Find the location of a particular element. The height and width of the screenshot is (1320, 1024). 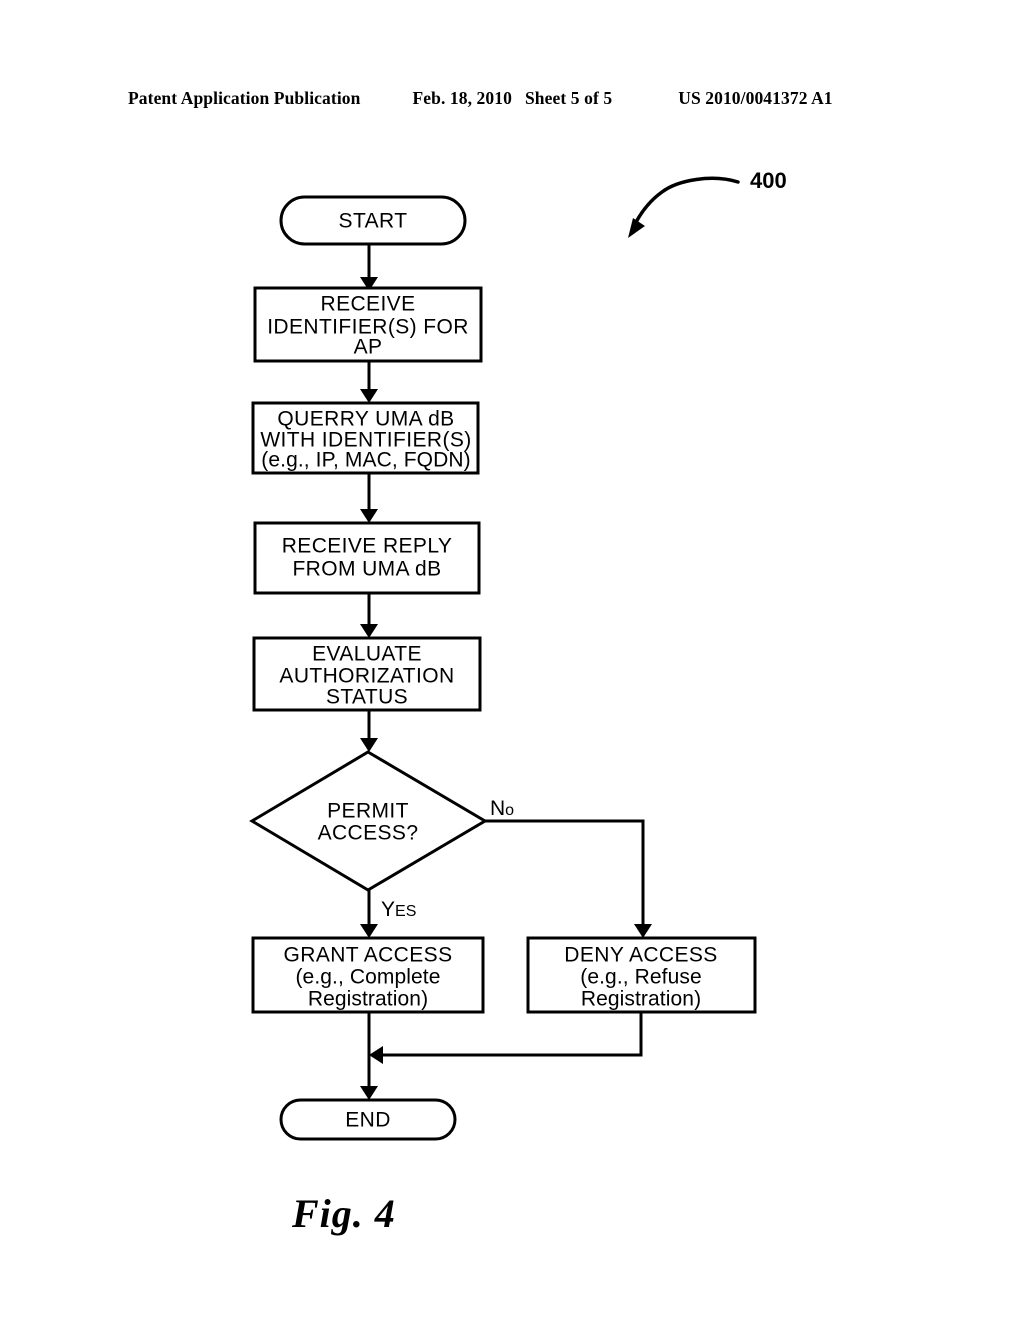

grant-access-line-1: GRANT ACCESS is located at coordinates (368, 955).